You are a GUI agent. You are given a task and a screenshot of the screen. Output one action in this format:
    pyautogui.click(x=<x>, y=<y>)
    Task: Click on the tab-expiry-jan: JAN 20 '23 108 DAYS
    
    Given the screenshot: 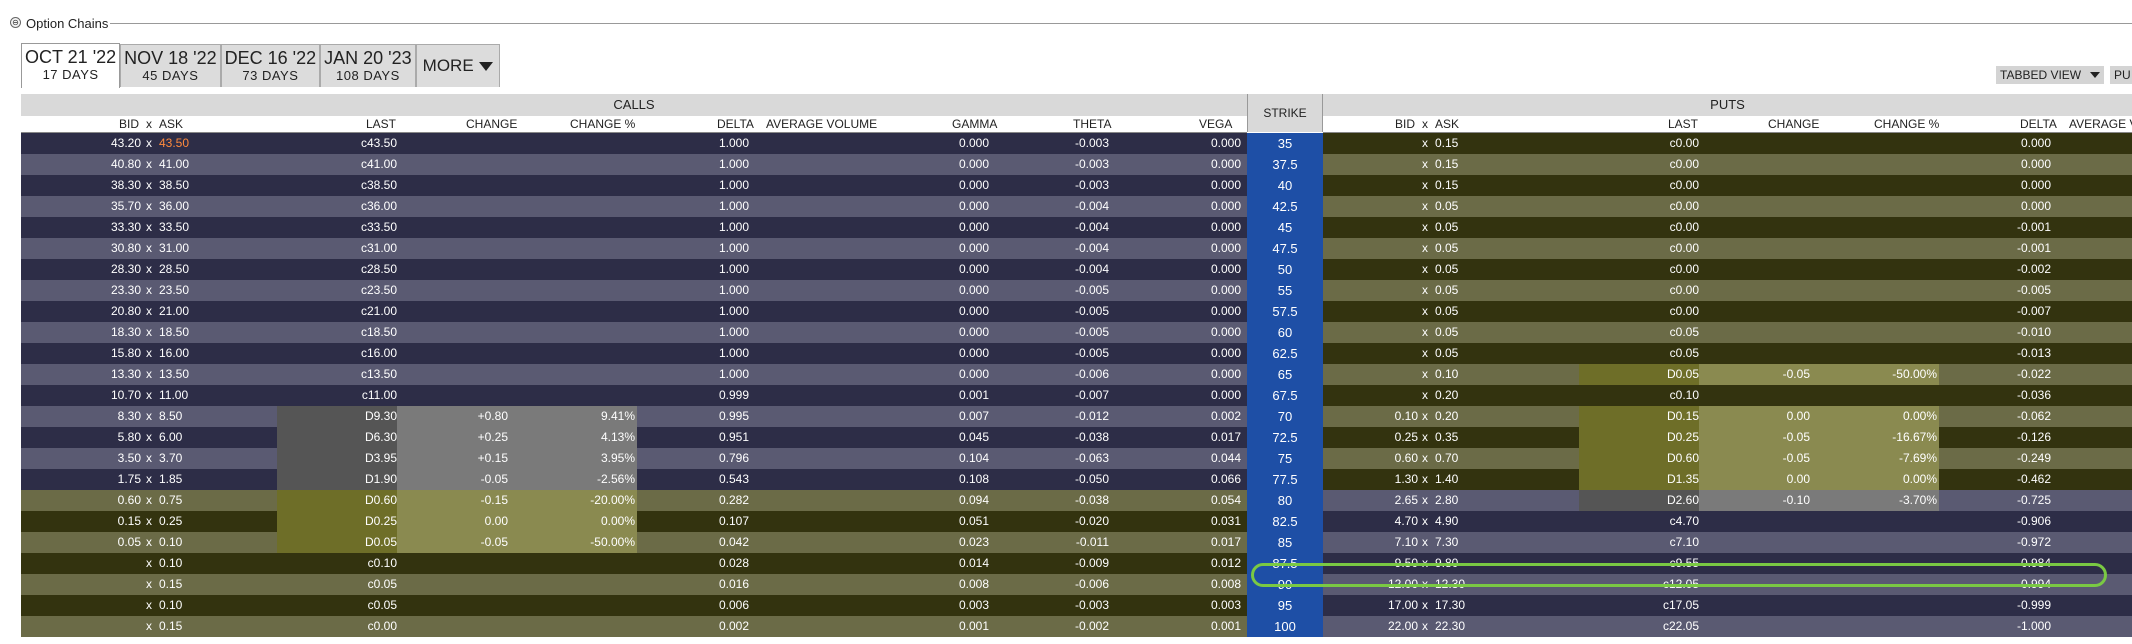 What is the action you would take?
    pyautogui.click(x=368, y=65)
    